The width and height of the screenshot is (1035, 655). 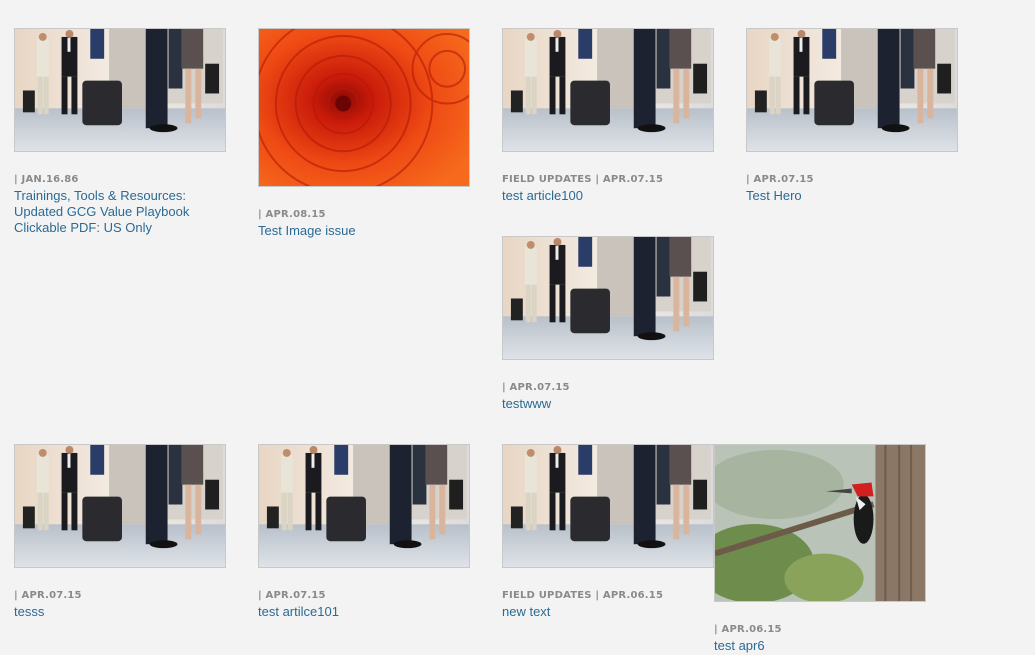 I want to click on article-card: | APR.08.15 Test Image issue, so click(x=364, y=133).